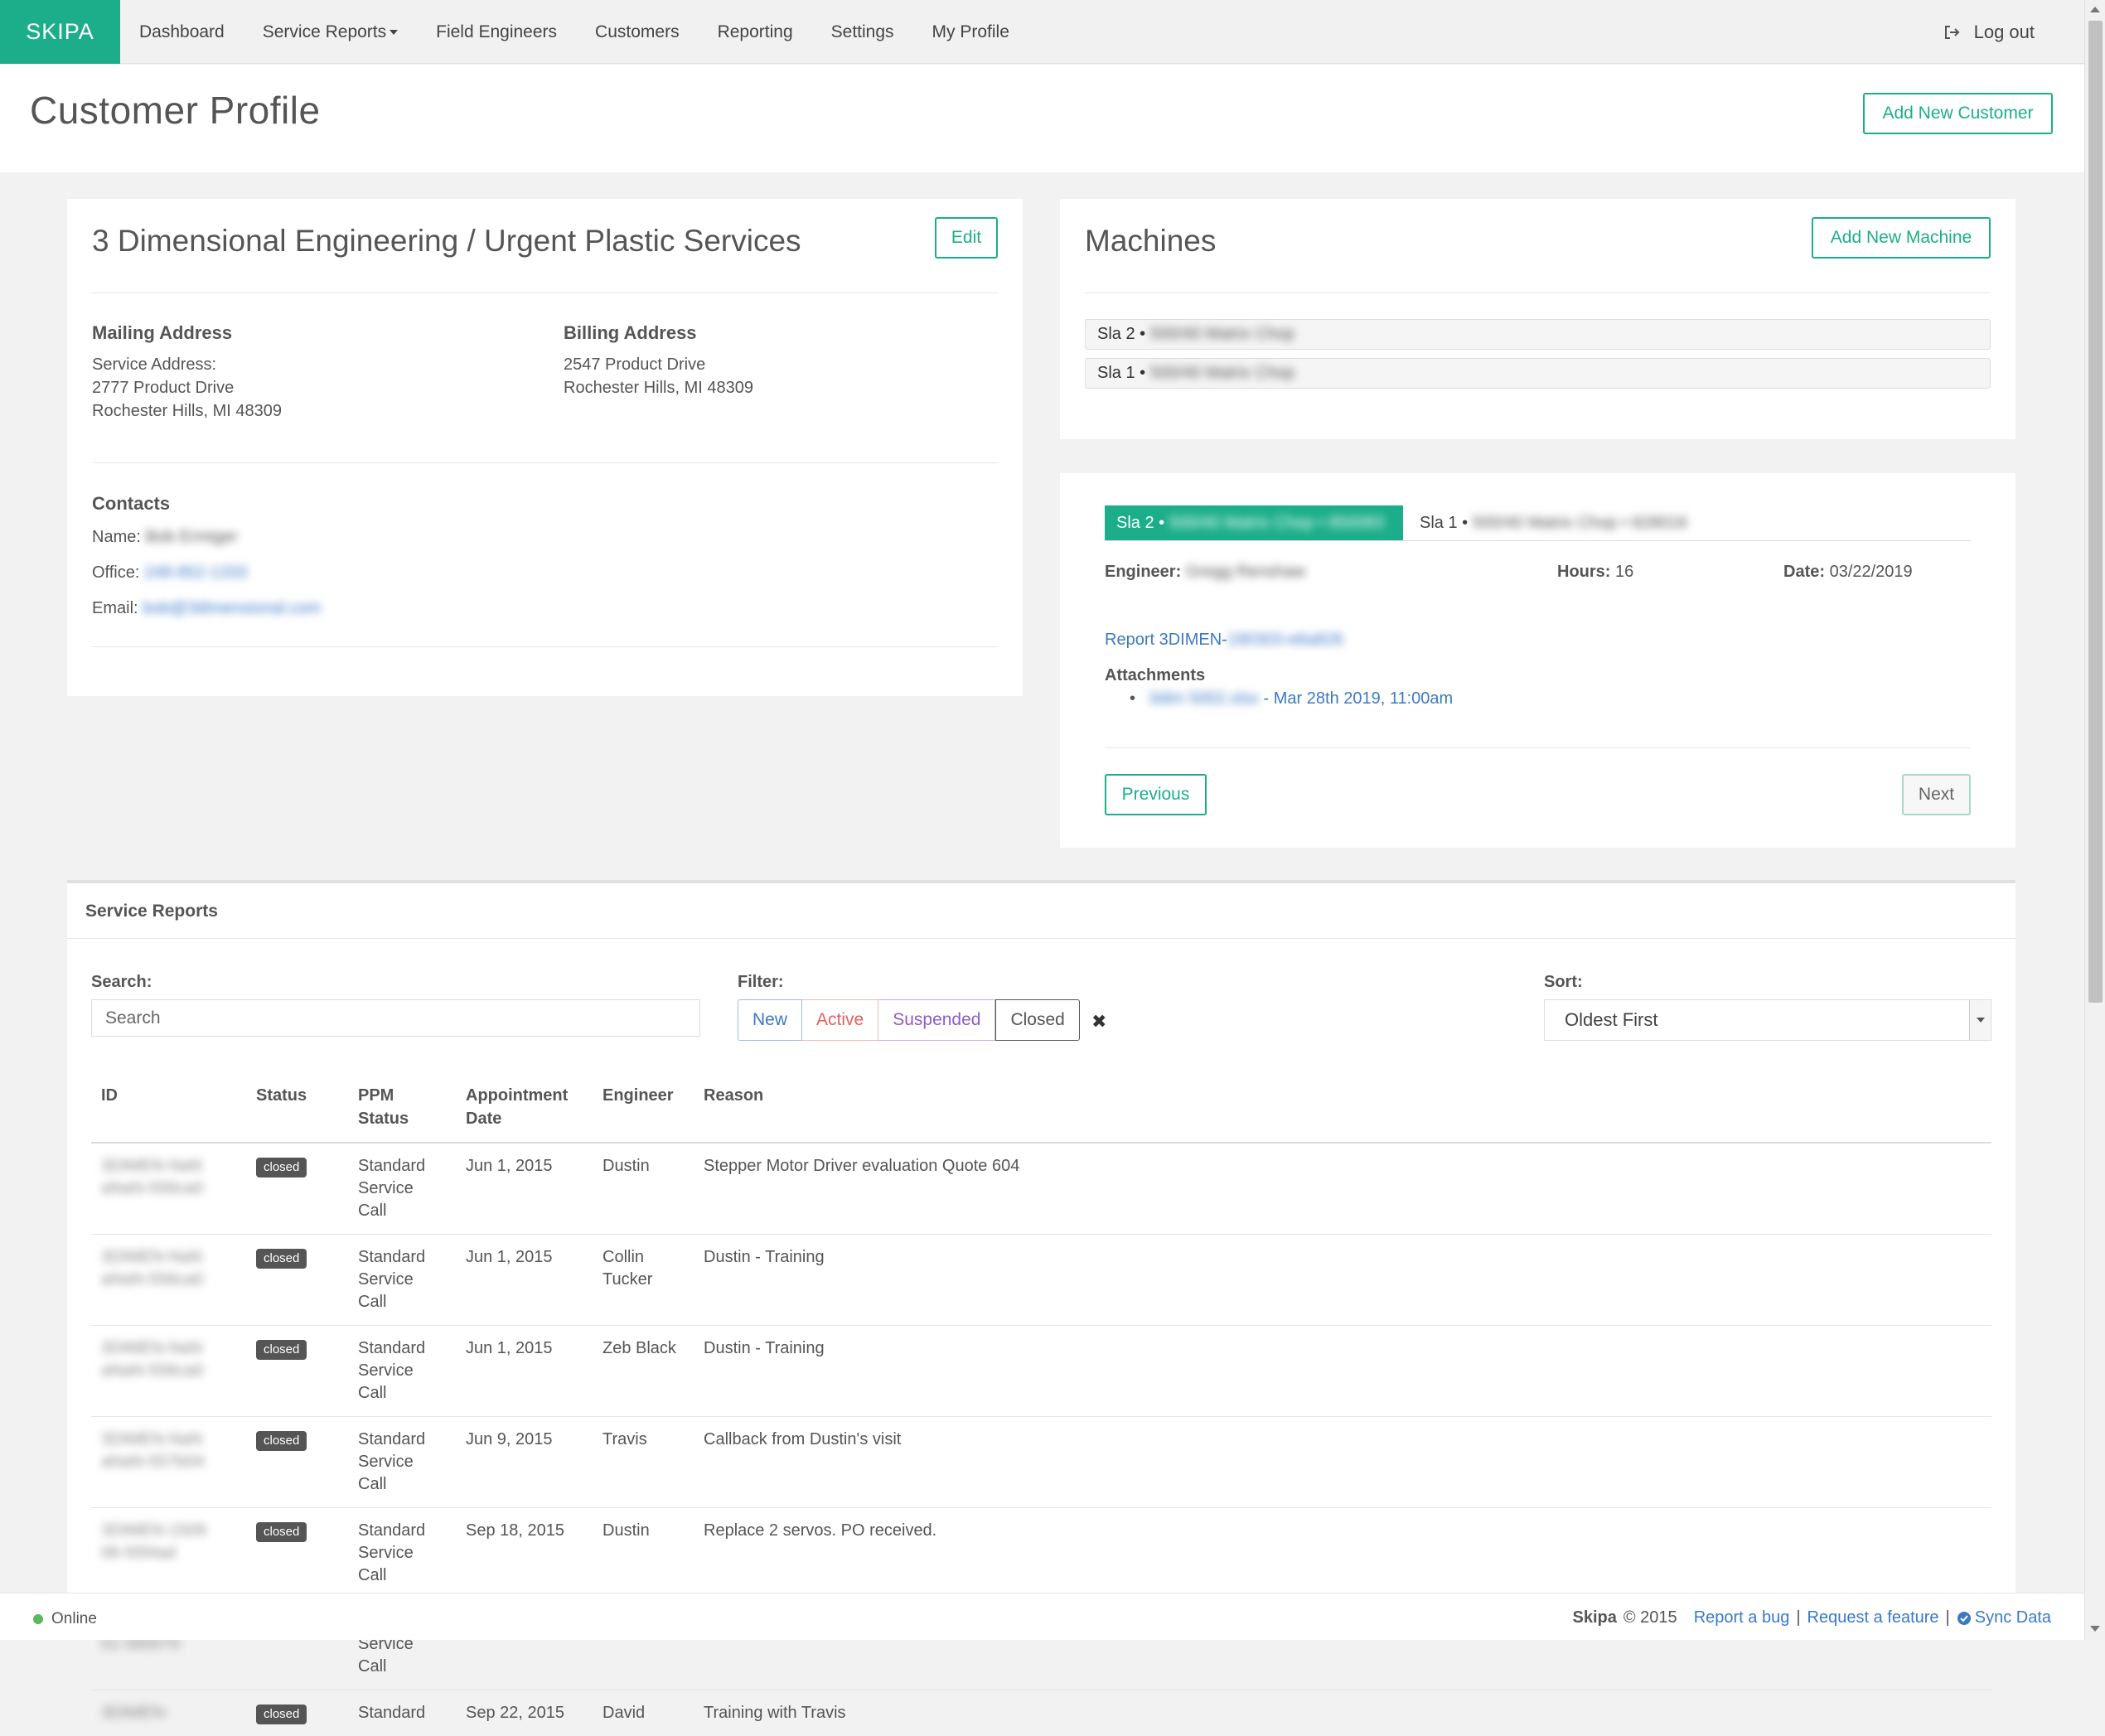 The image size is (2105, 1736). Describe the element at coordinates (755, 32) in the screenshot. I see `nav-reporting: Reporting` at that location.